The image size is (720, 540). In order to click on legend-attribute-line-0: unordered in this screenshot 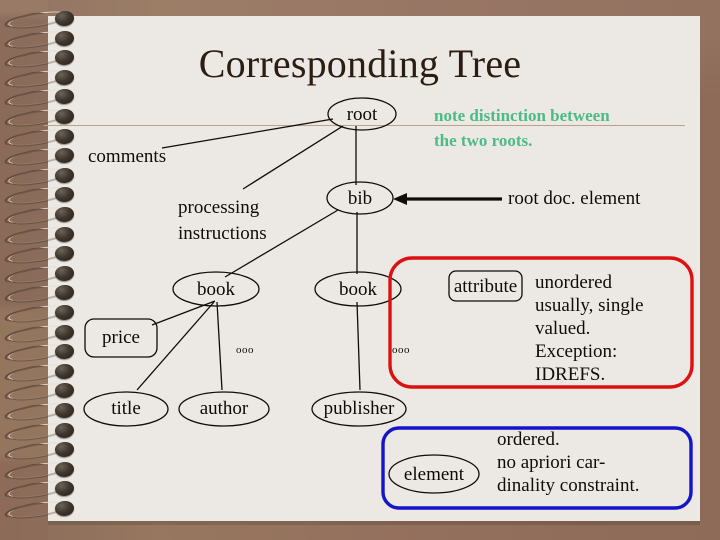, I will do `click(574, 282)`.